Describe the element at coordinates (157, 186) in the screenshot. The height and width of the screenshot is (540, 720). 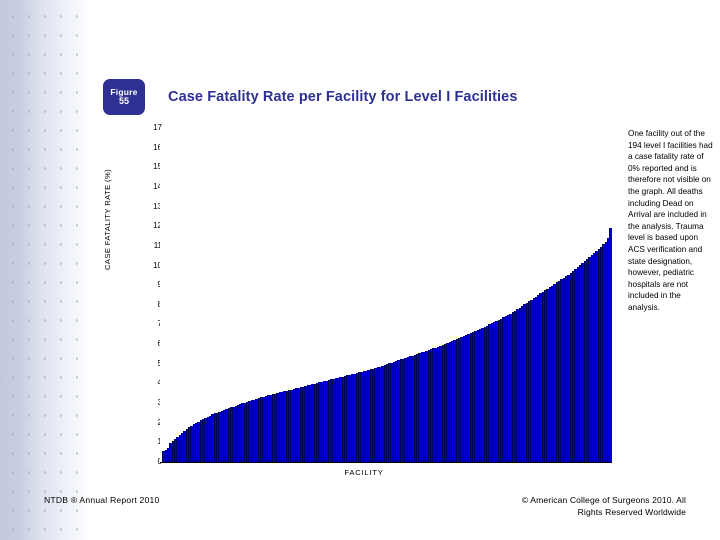
I see `y-tick-label: 14` at that location.